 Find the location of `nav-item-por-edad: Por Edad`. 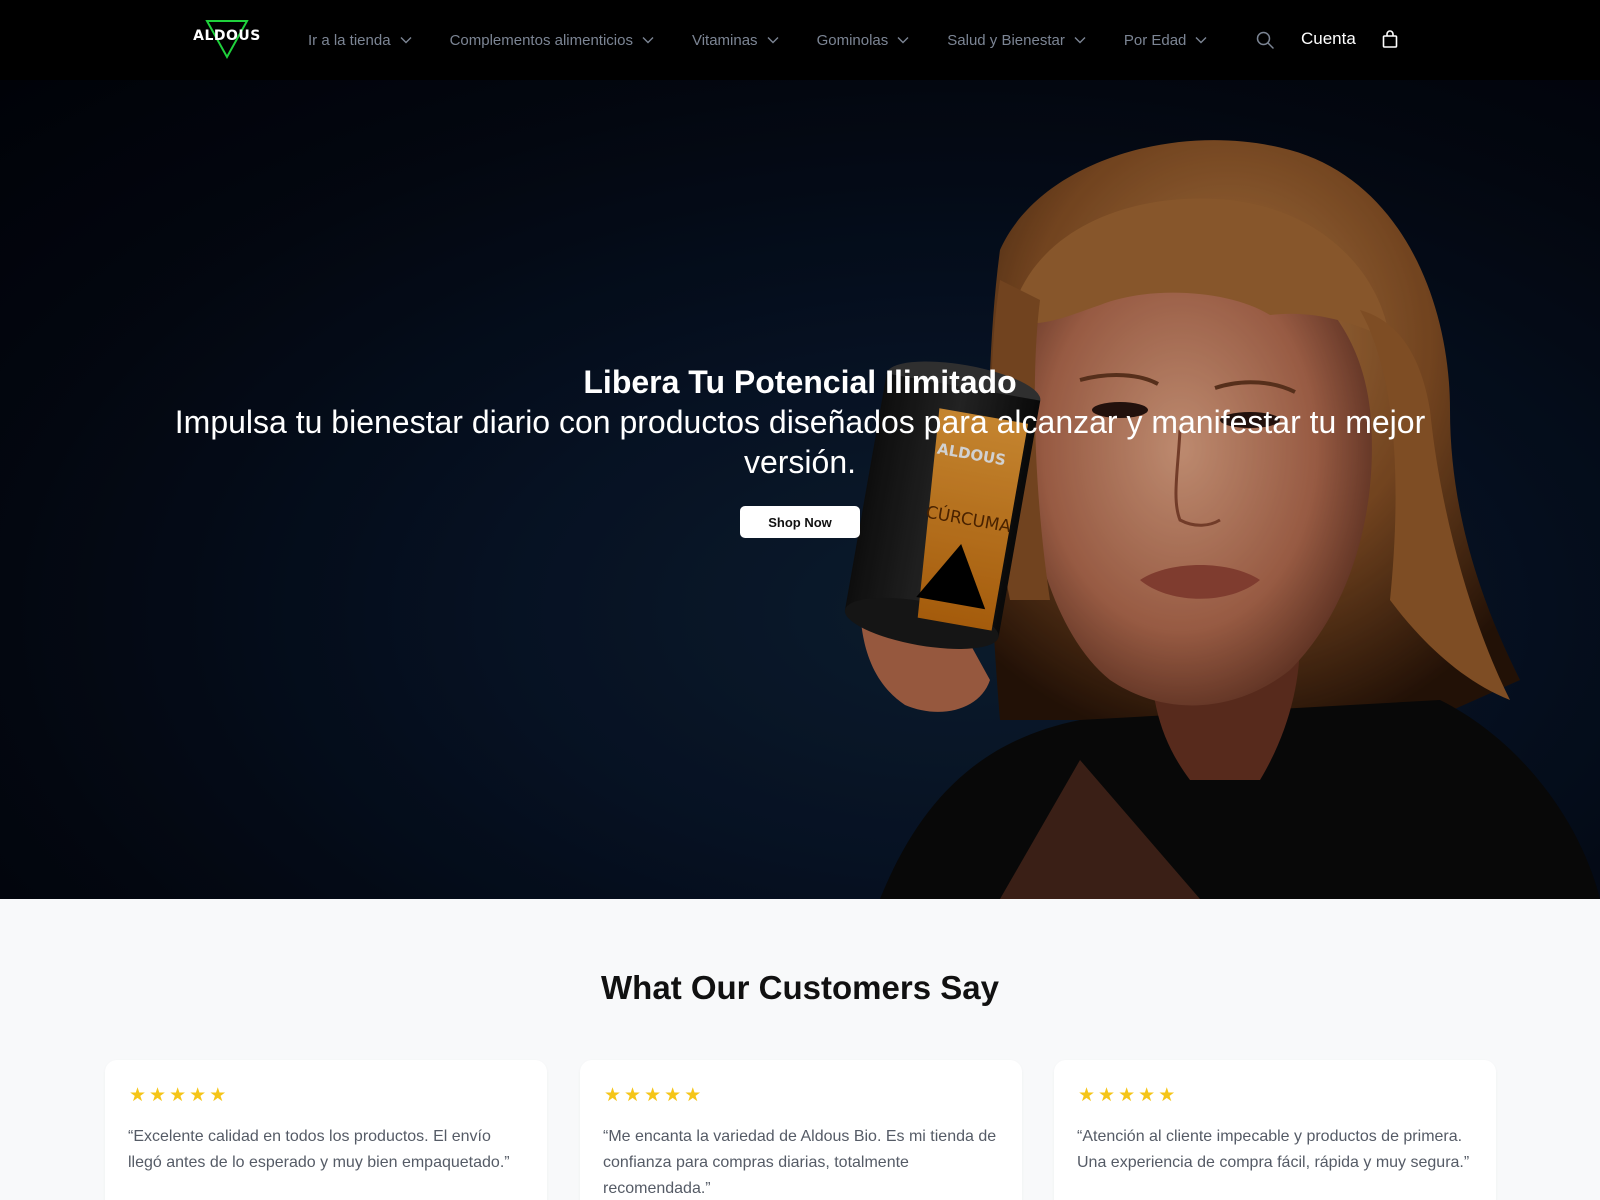

nav-item-por-edad: Por Edad is located at coordinates (1166, 40).